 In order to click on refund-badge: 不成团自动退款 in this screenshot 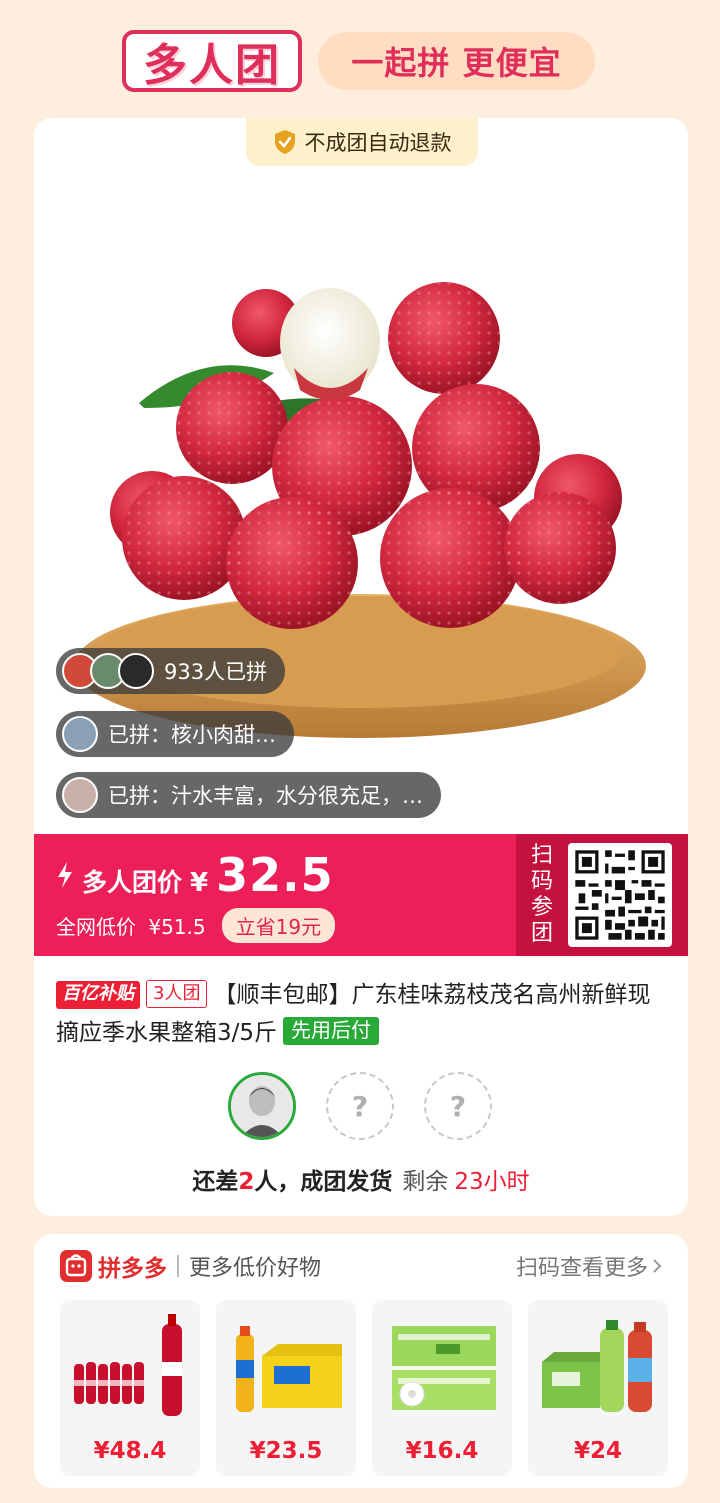, I will do `click(362, 142)`.